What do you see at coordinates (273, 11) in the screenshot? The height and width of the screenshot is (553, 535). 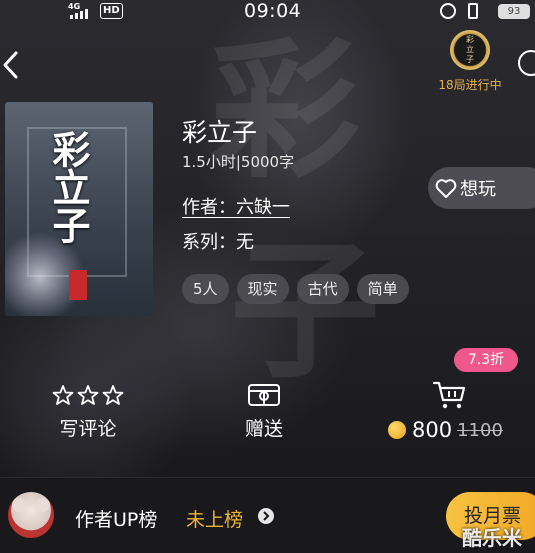 I see `status-time: 09:04` at bounding box center [273, 11].